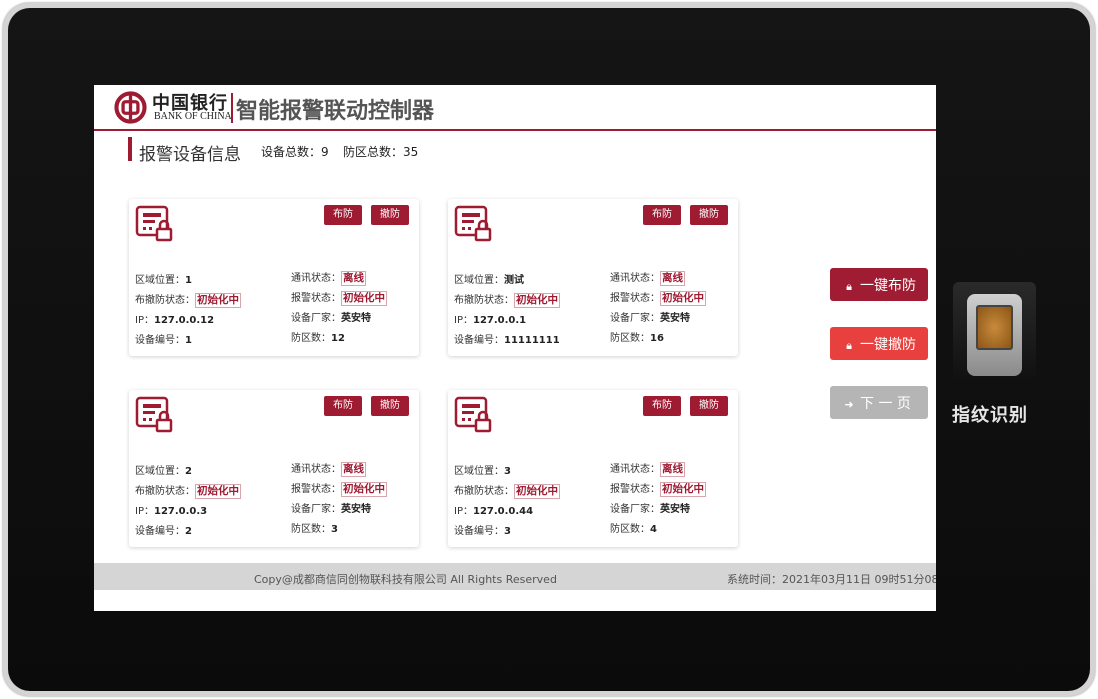 The height and width of the screenshot is (699, 1098). Describe the element at coordinates (190, 155) in the screenshot. I see `section-title: 报警设备信息` at that location.